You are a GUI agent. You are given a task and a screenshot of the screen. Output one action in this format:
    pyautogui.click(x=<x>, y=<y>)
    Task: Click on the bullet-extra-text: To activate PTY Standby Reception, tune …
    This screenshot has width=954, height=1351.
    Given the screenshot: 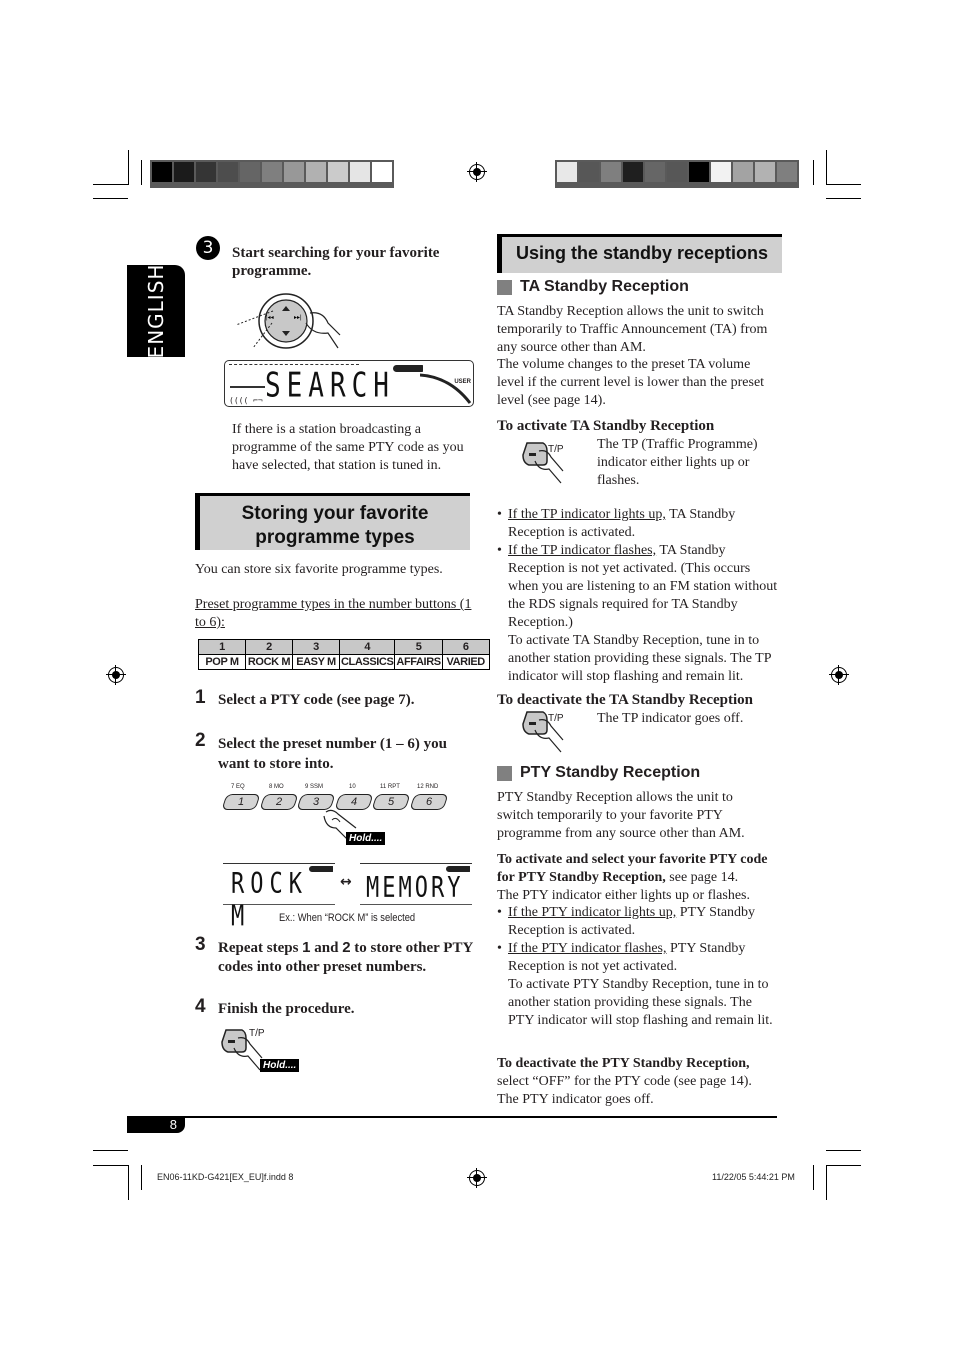 What is the action you would take?
    pyautogui.click(x=640, y=1002)
    